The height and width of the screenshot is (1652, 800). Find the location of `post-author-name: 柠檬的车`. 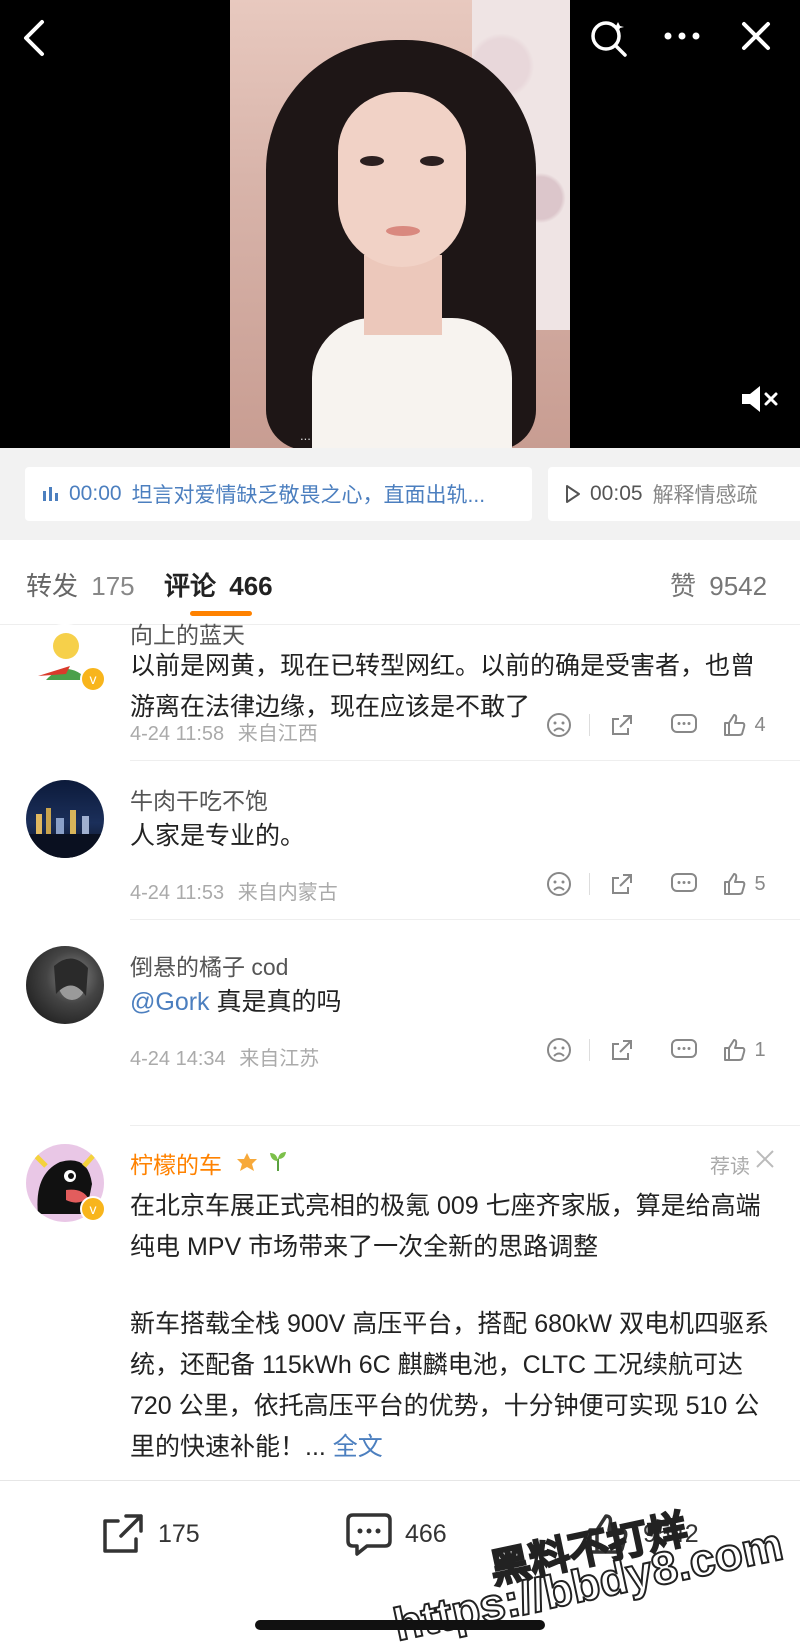

post-author-name: 柠檬的车 is located at coordinates (176, 1165).